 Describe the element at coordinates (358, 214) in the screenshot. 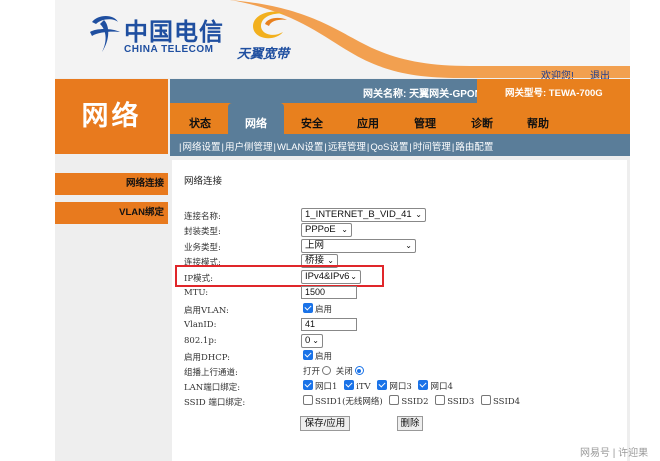

I see `connection-name-value: 1_INTERNET_B_VID_41` at that location.